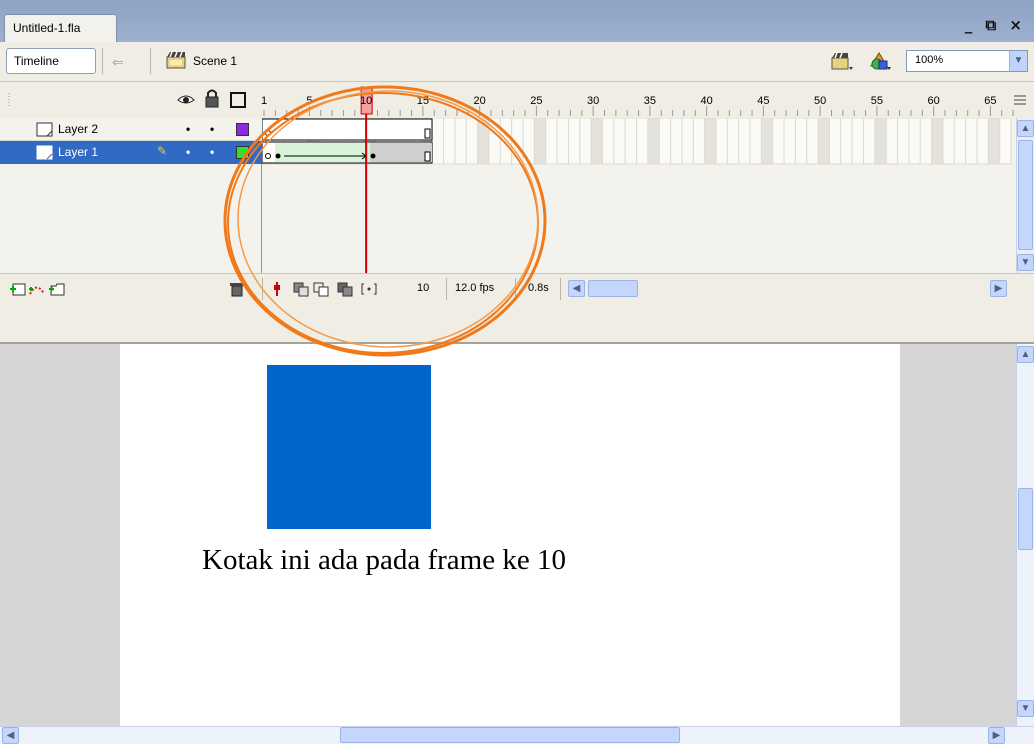 The height and width of the screenshot is (744, 1034). I want to click on document-tab: Untitled-1.fla, so click(60, 28).